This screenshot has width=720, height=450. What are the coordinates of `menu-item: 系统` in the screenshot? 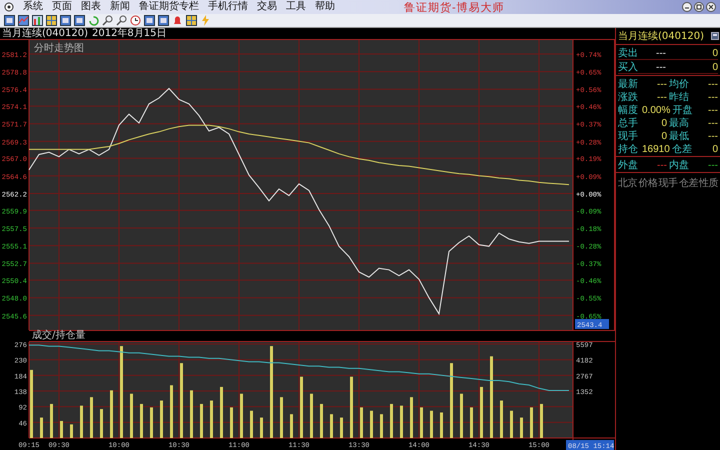 It's located at (33, 7).